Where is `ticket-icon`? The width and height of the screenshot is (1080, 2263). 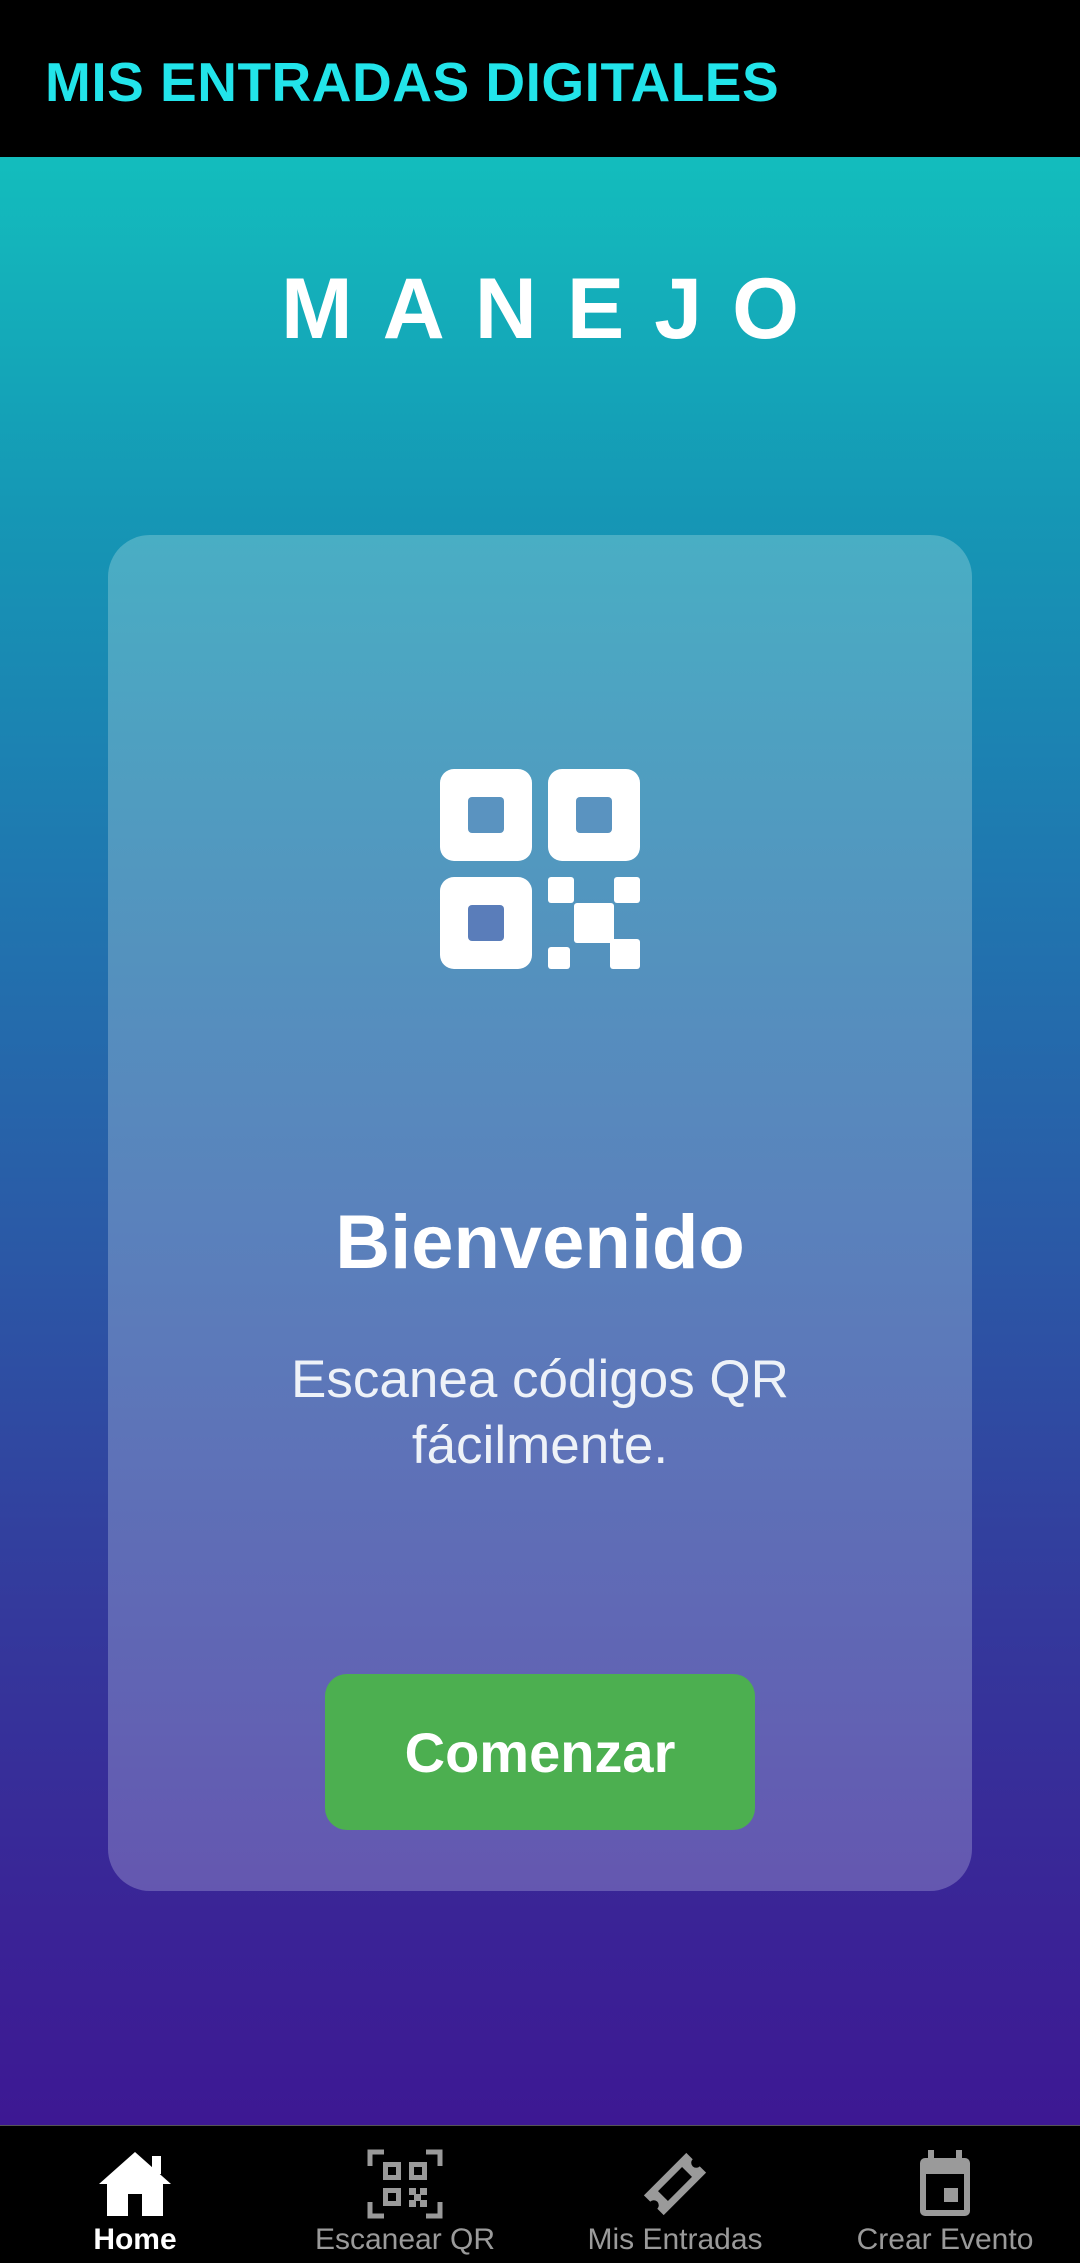 ticket-icon is located at coordinates (675, 2184).